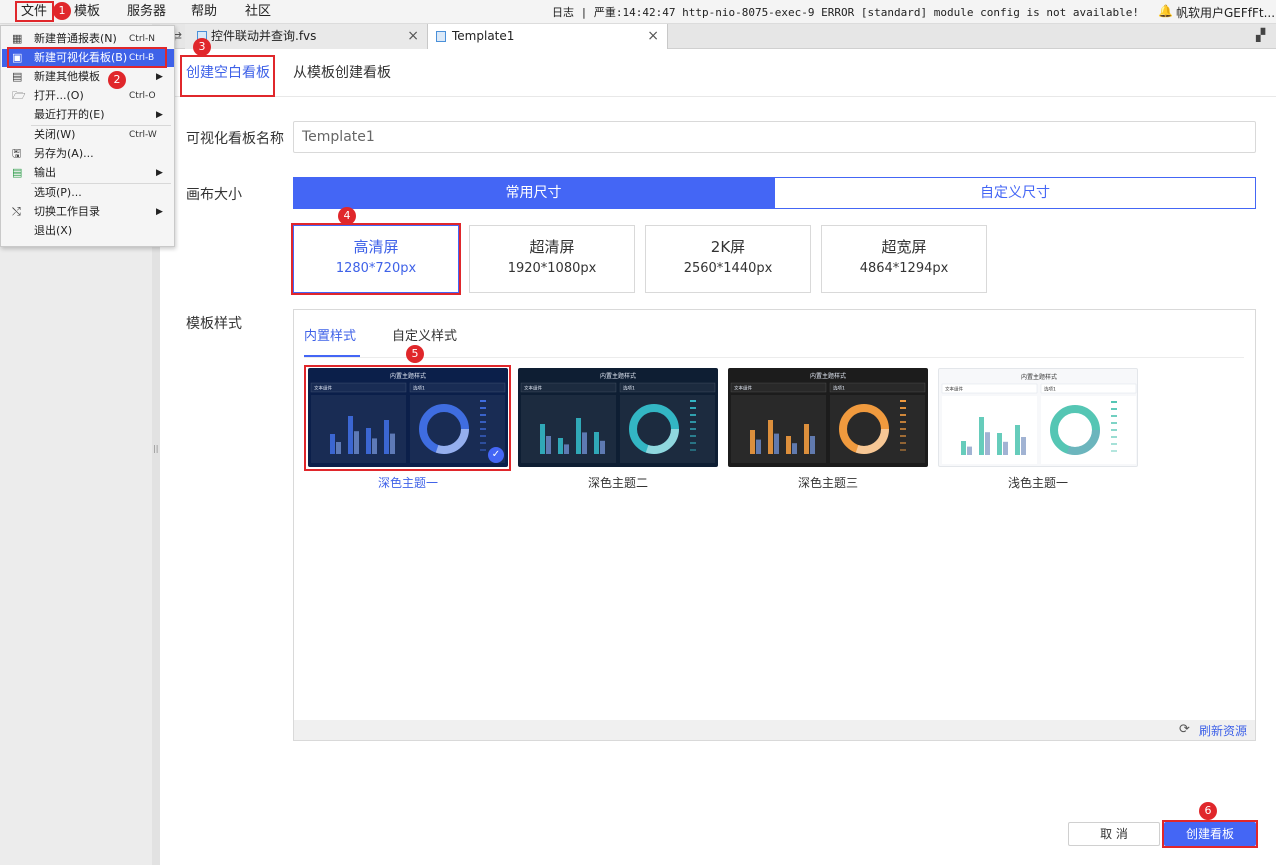 The image size is (1276, 865). What do you see at coordinates (1210, 834) in the screenshot?
I see `create-dashboard-button: 创建看板` at bounding box center [1210, 834].